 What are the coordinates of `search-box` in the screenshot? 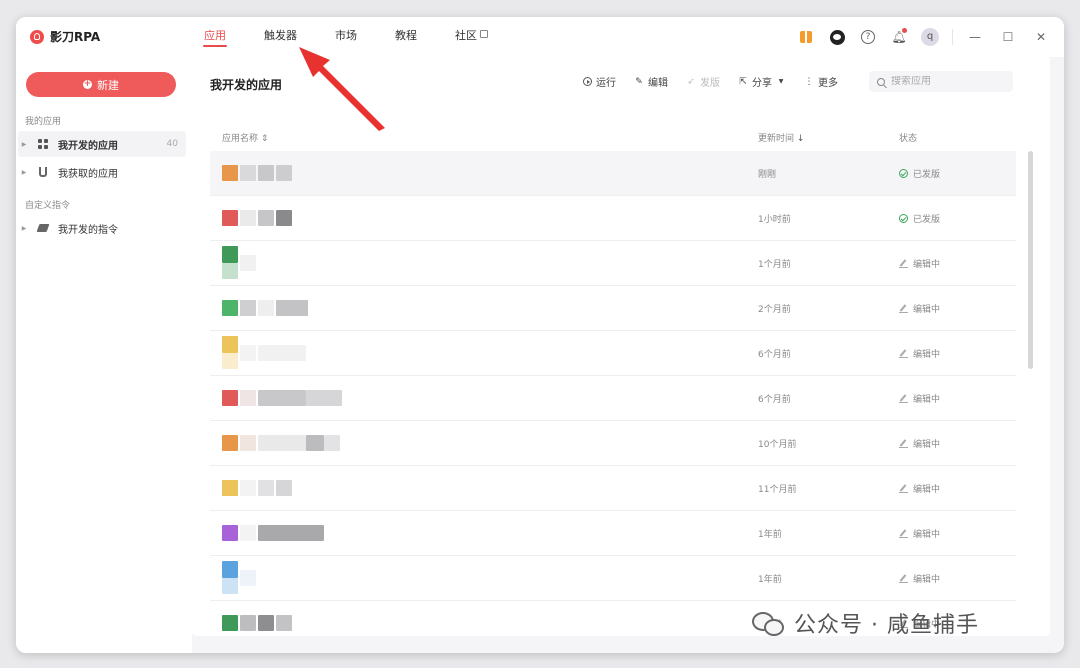 It's located at (941, 81).